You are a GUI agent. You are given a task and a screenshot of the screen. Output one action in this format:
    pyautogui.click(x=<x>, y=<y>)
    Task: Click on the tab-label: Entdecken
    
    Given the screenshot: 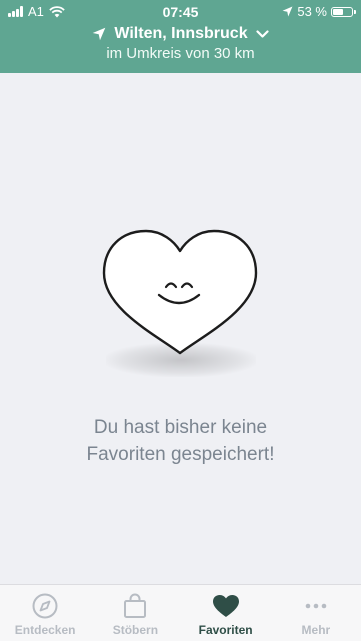 What is the action you would take?
    pyautogui.click(x=45, y=630)
    